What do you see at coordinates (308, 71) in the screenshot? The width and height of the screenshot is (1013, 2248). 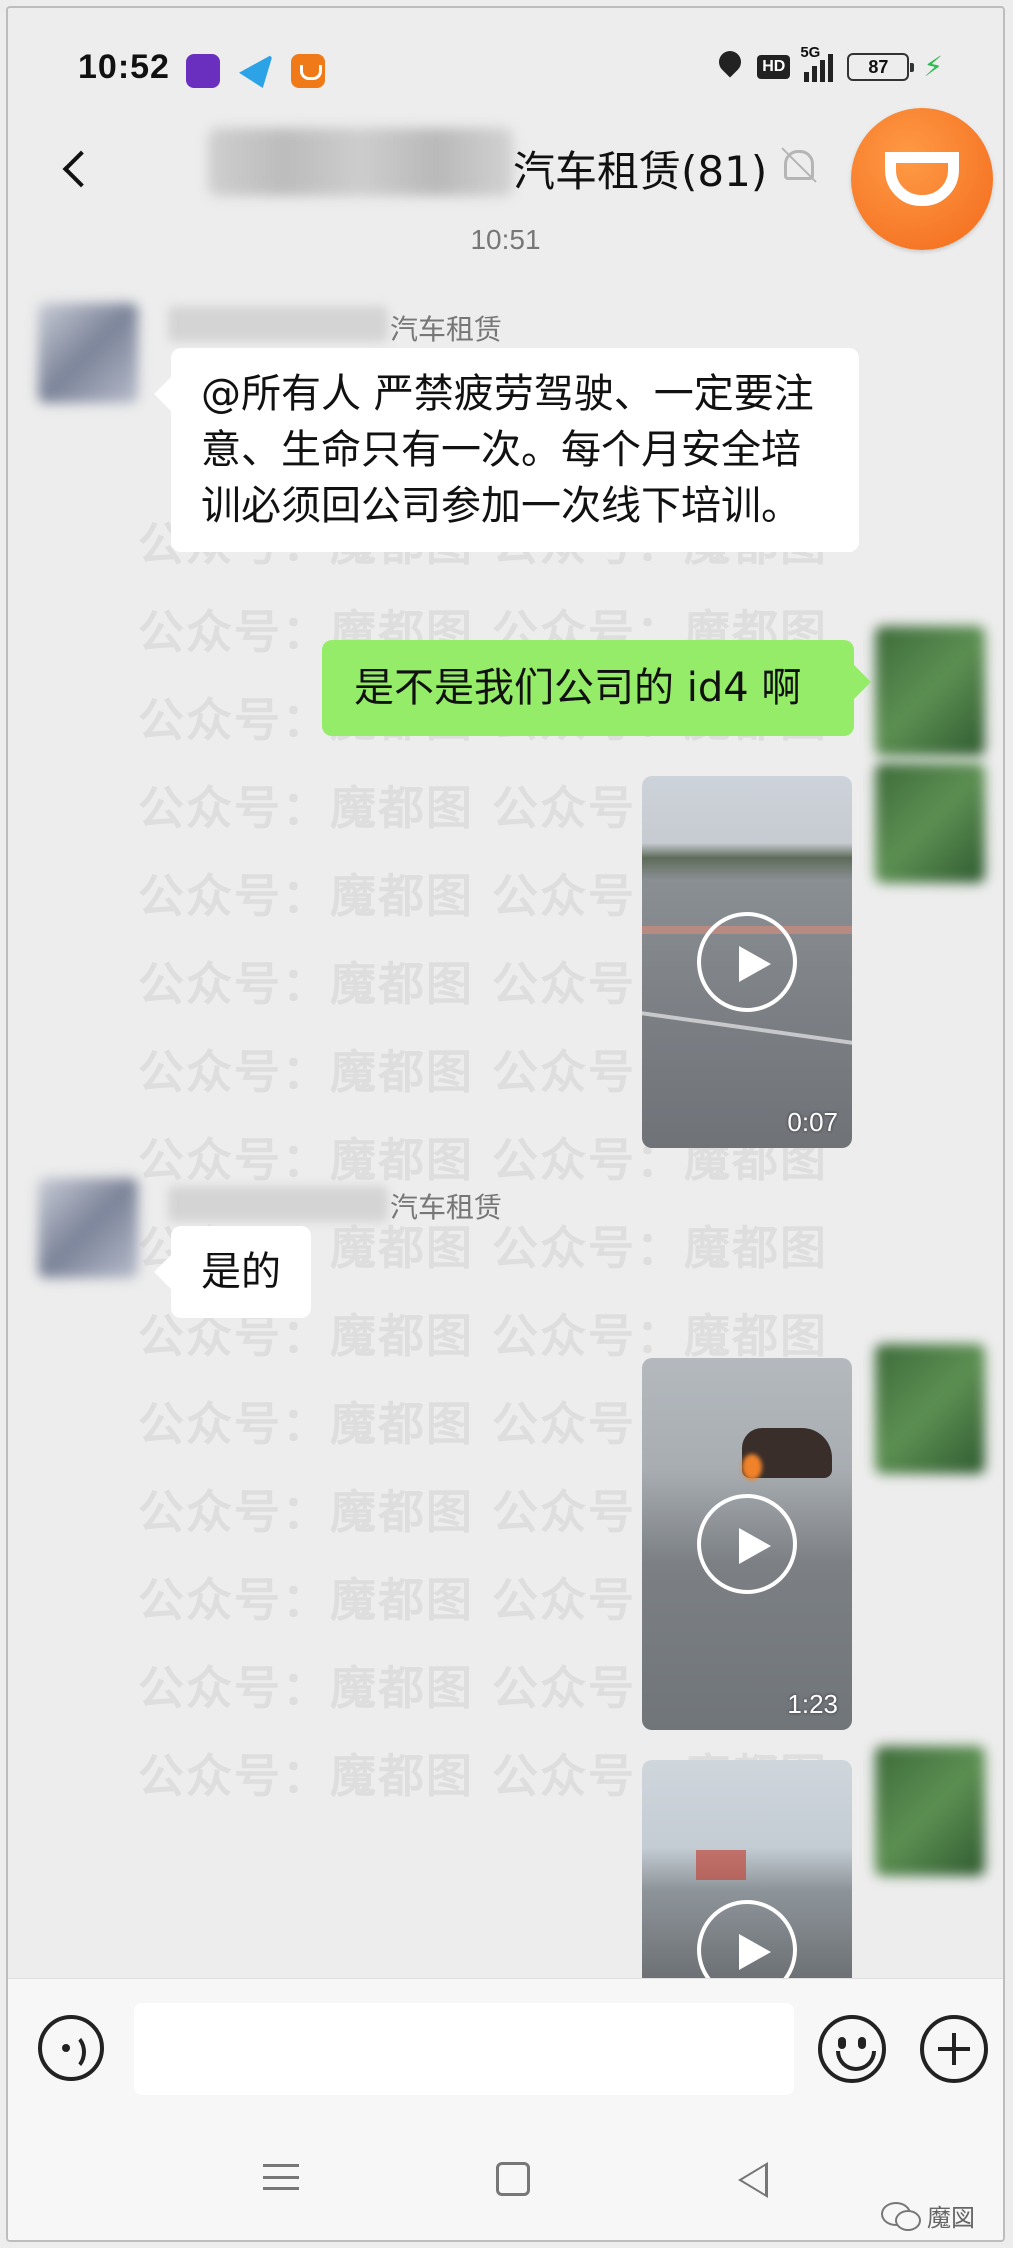 I see `didi-app-icon` at bounding box center [308, 71].